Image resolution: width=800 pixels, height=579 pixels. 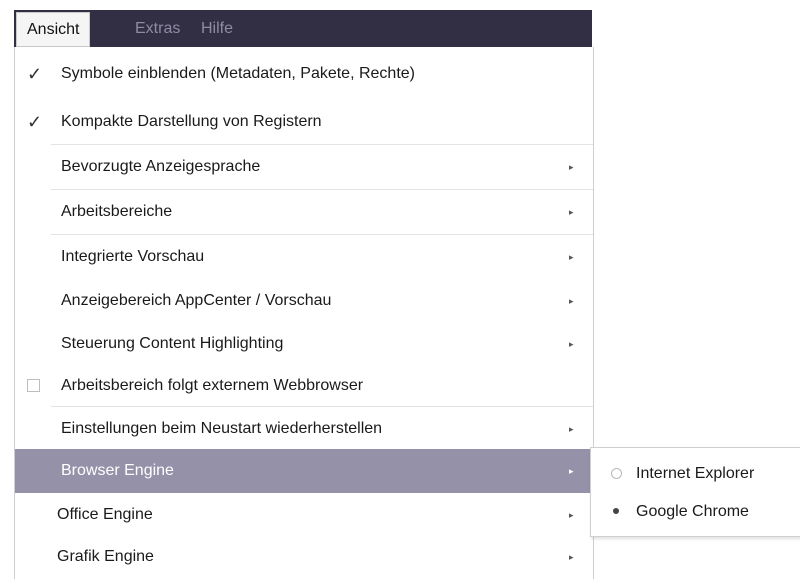 What do you see at coordinates (616, 511) in the screenshot?
I see `radio-selected-icon` at bounding box center [616, 511].